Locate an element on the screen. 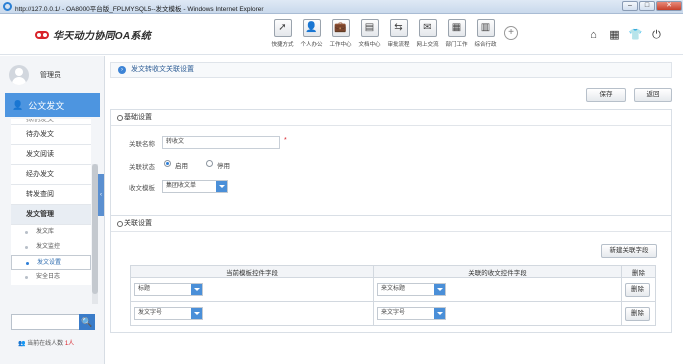  status-disabled-radio is located at coordinates (209, 163).